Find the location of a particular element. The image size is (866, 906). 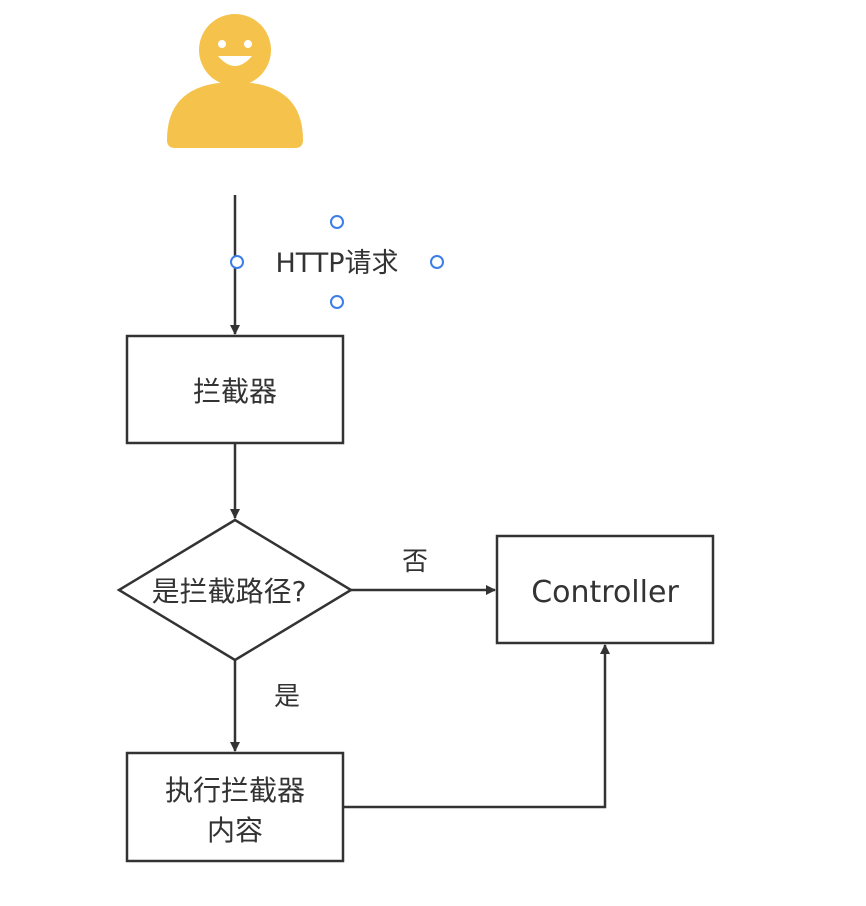

selection-handle-left is located at coordinates (237, 262).